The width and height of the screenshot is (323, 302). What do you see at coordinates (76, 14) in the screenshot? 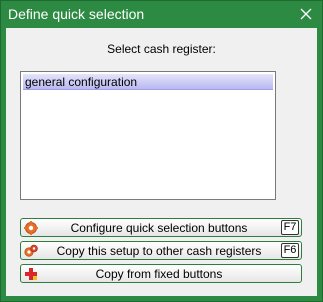
I see `window-title: Define quick selection` at bounding box center [76, 14].